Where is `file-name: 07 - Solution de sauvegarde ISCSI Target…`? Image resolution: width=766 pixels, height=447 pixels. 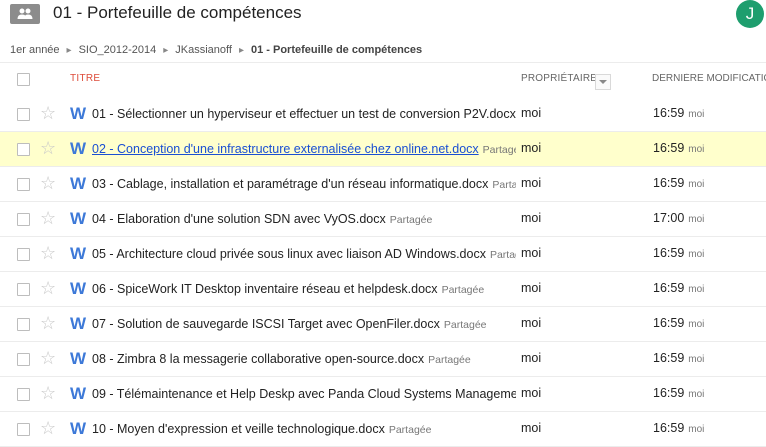 file-name: 07 - Solution de sauvegarde ISCSI Target… is located at coordinates (266, 324).